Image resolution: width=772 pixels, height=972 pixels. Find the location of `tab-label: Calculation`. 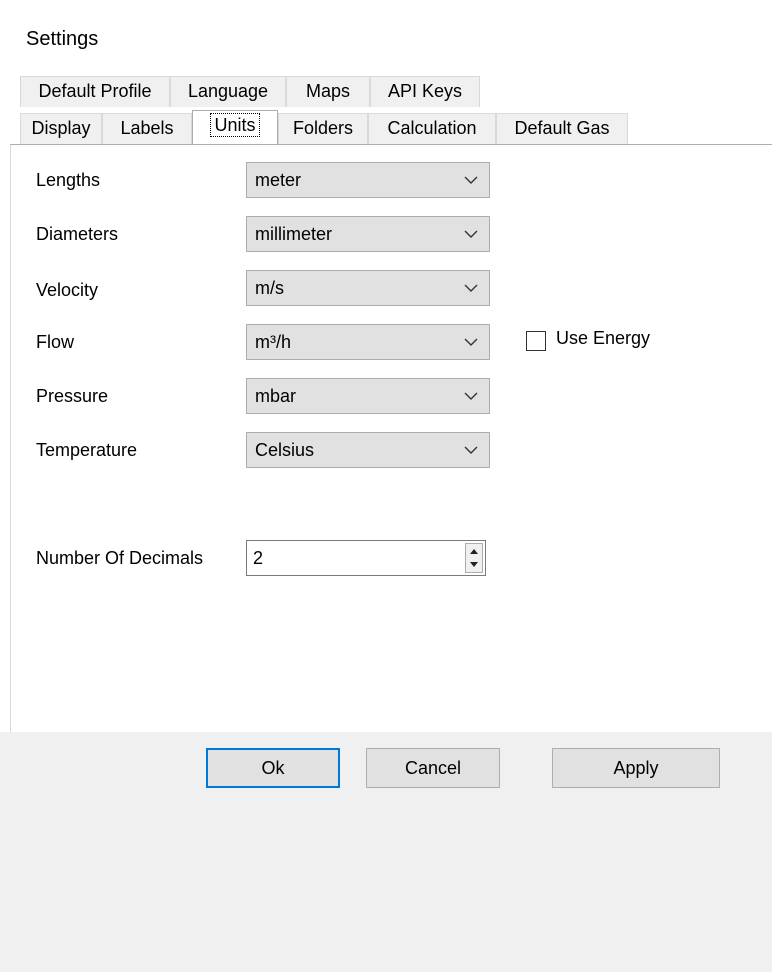

tab-label: Calculation is located at coordinates (432, 128).